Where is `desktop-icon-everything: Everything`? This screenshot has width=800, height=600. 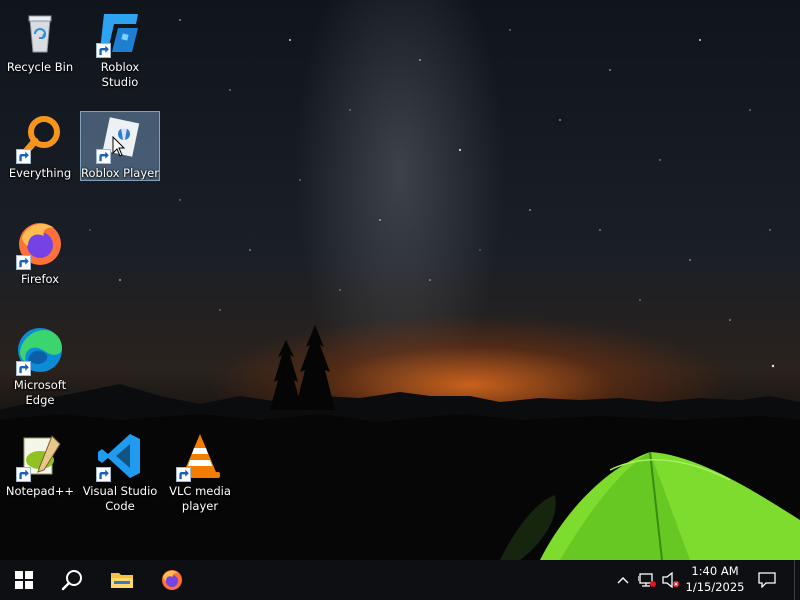 desktop-icon-everything: Everything is located at coordinates (40, 147).